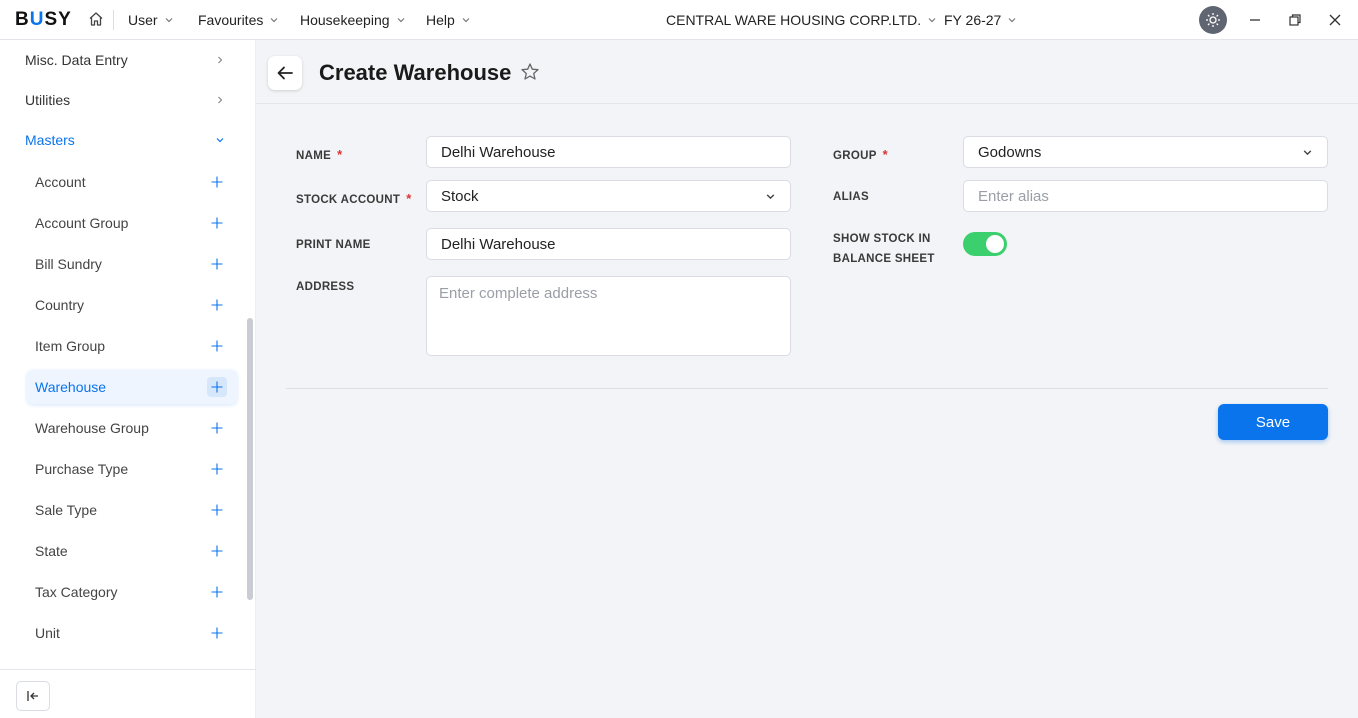  I want to click on sidebar-item-sale-type: Sale Type, so click(132, 510).